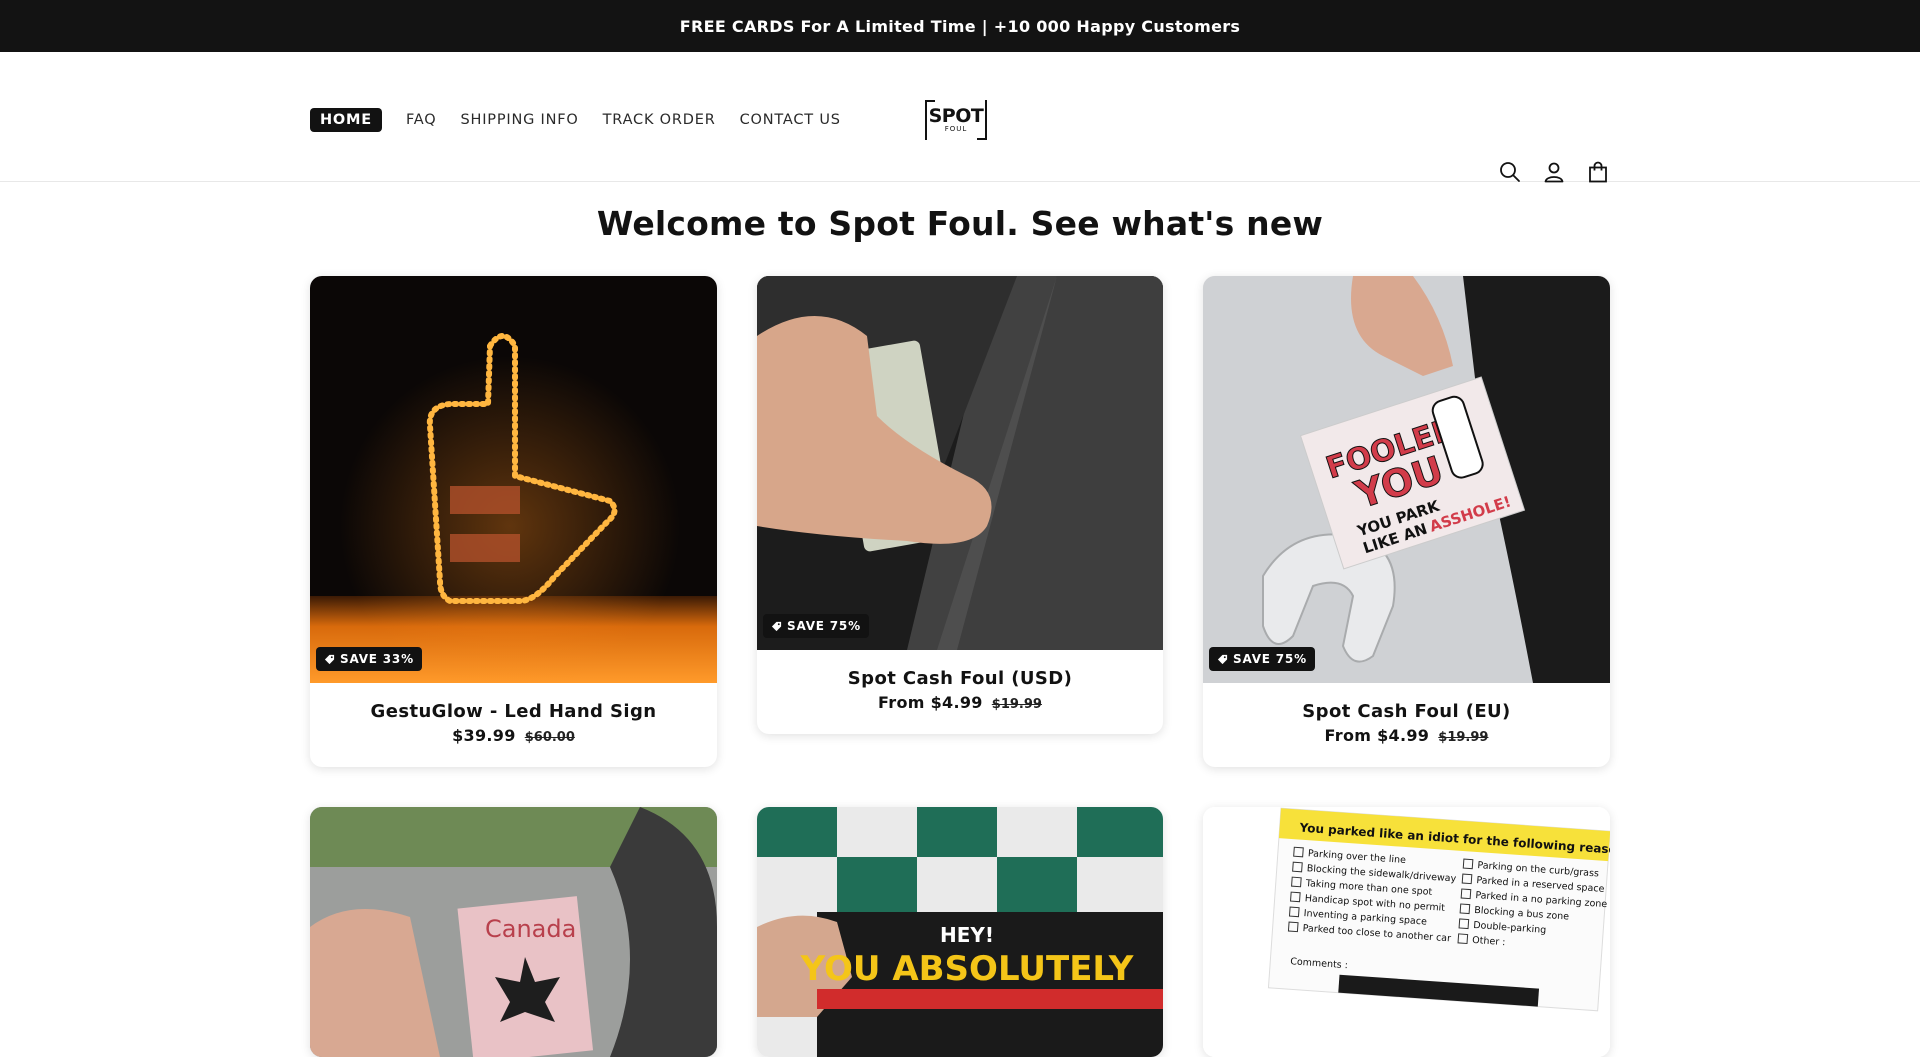 The width and height of the screenshot is (1920, 1057). I want to click on product-info: Spot Cash Foul (EU) From $4.99 $19.99, so click(1406, 725).